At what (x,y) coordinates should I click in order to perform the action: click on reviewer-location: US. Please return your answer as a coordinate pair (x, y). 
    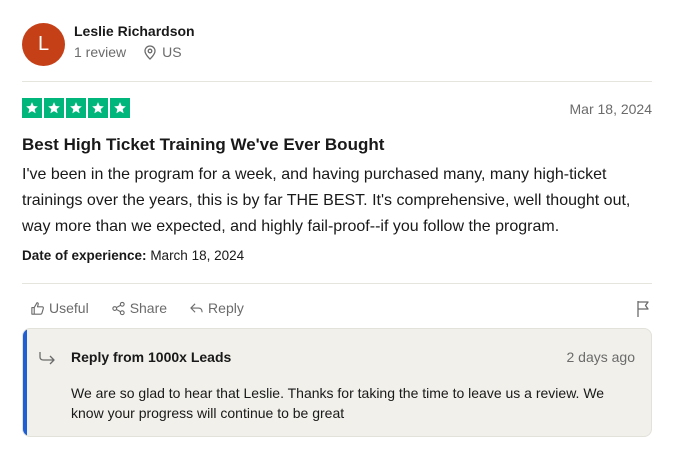
    Looking at the image, I should click on (163, 52).